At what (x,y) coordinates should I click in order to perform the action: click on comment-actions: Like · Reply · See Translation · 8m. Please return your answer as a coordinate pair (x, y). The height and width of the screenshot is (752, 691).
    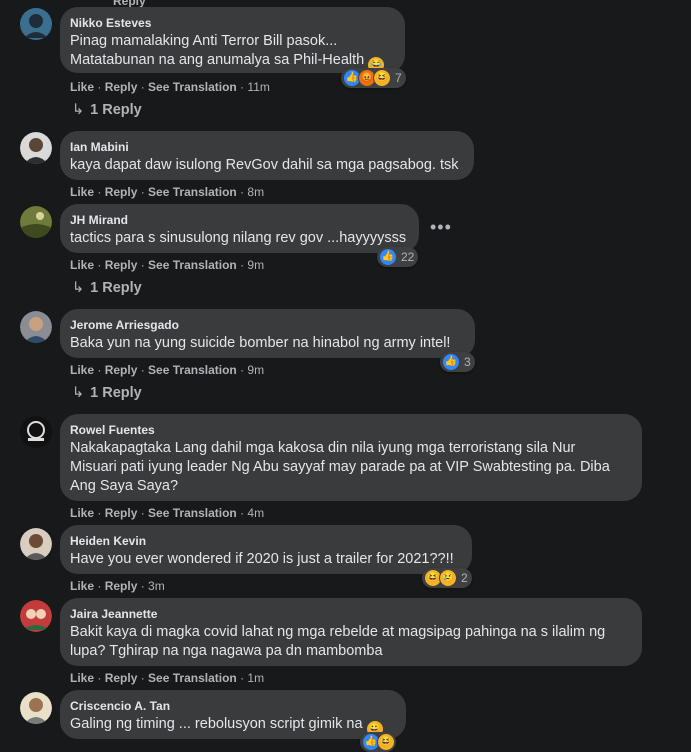
    Looking at the image, I should click on (167, 192).